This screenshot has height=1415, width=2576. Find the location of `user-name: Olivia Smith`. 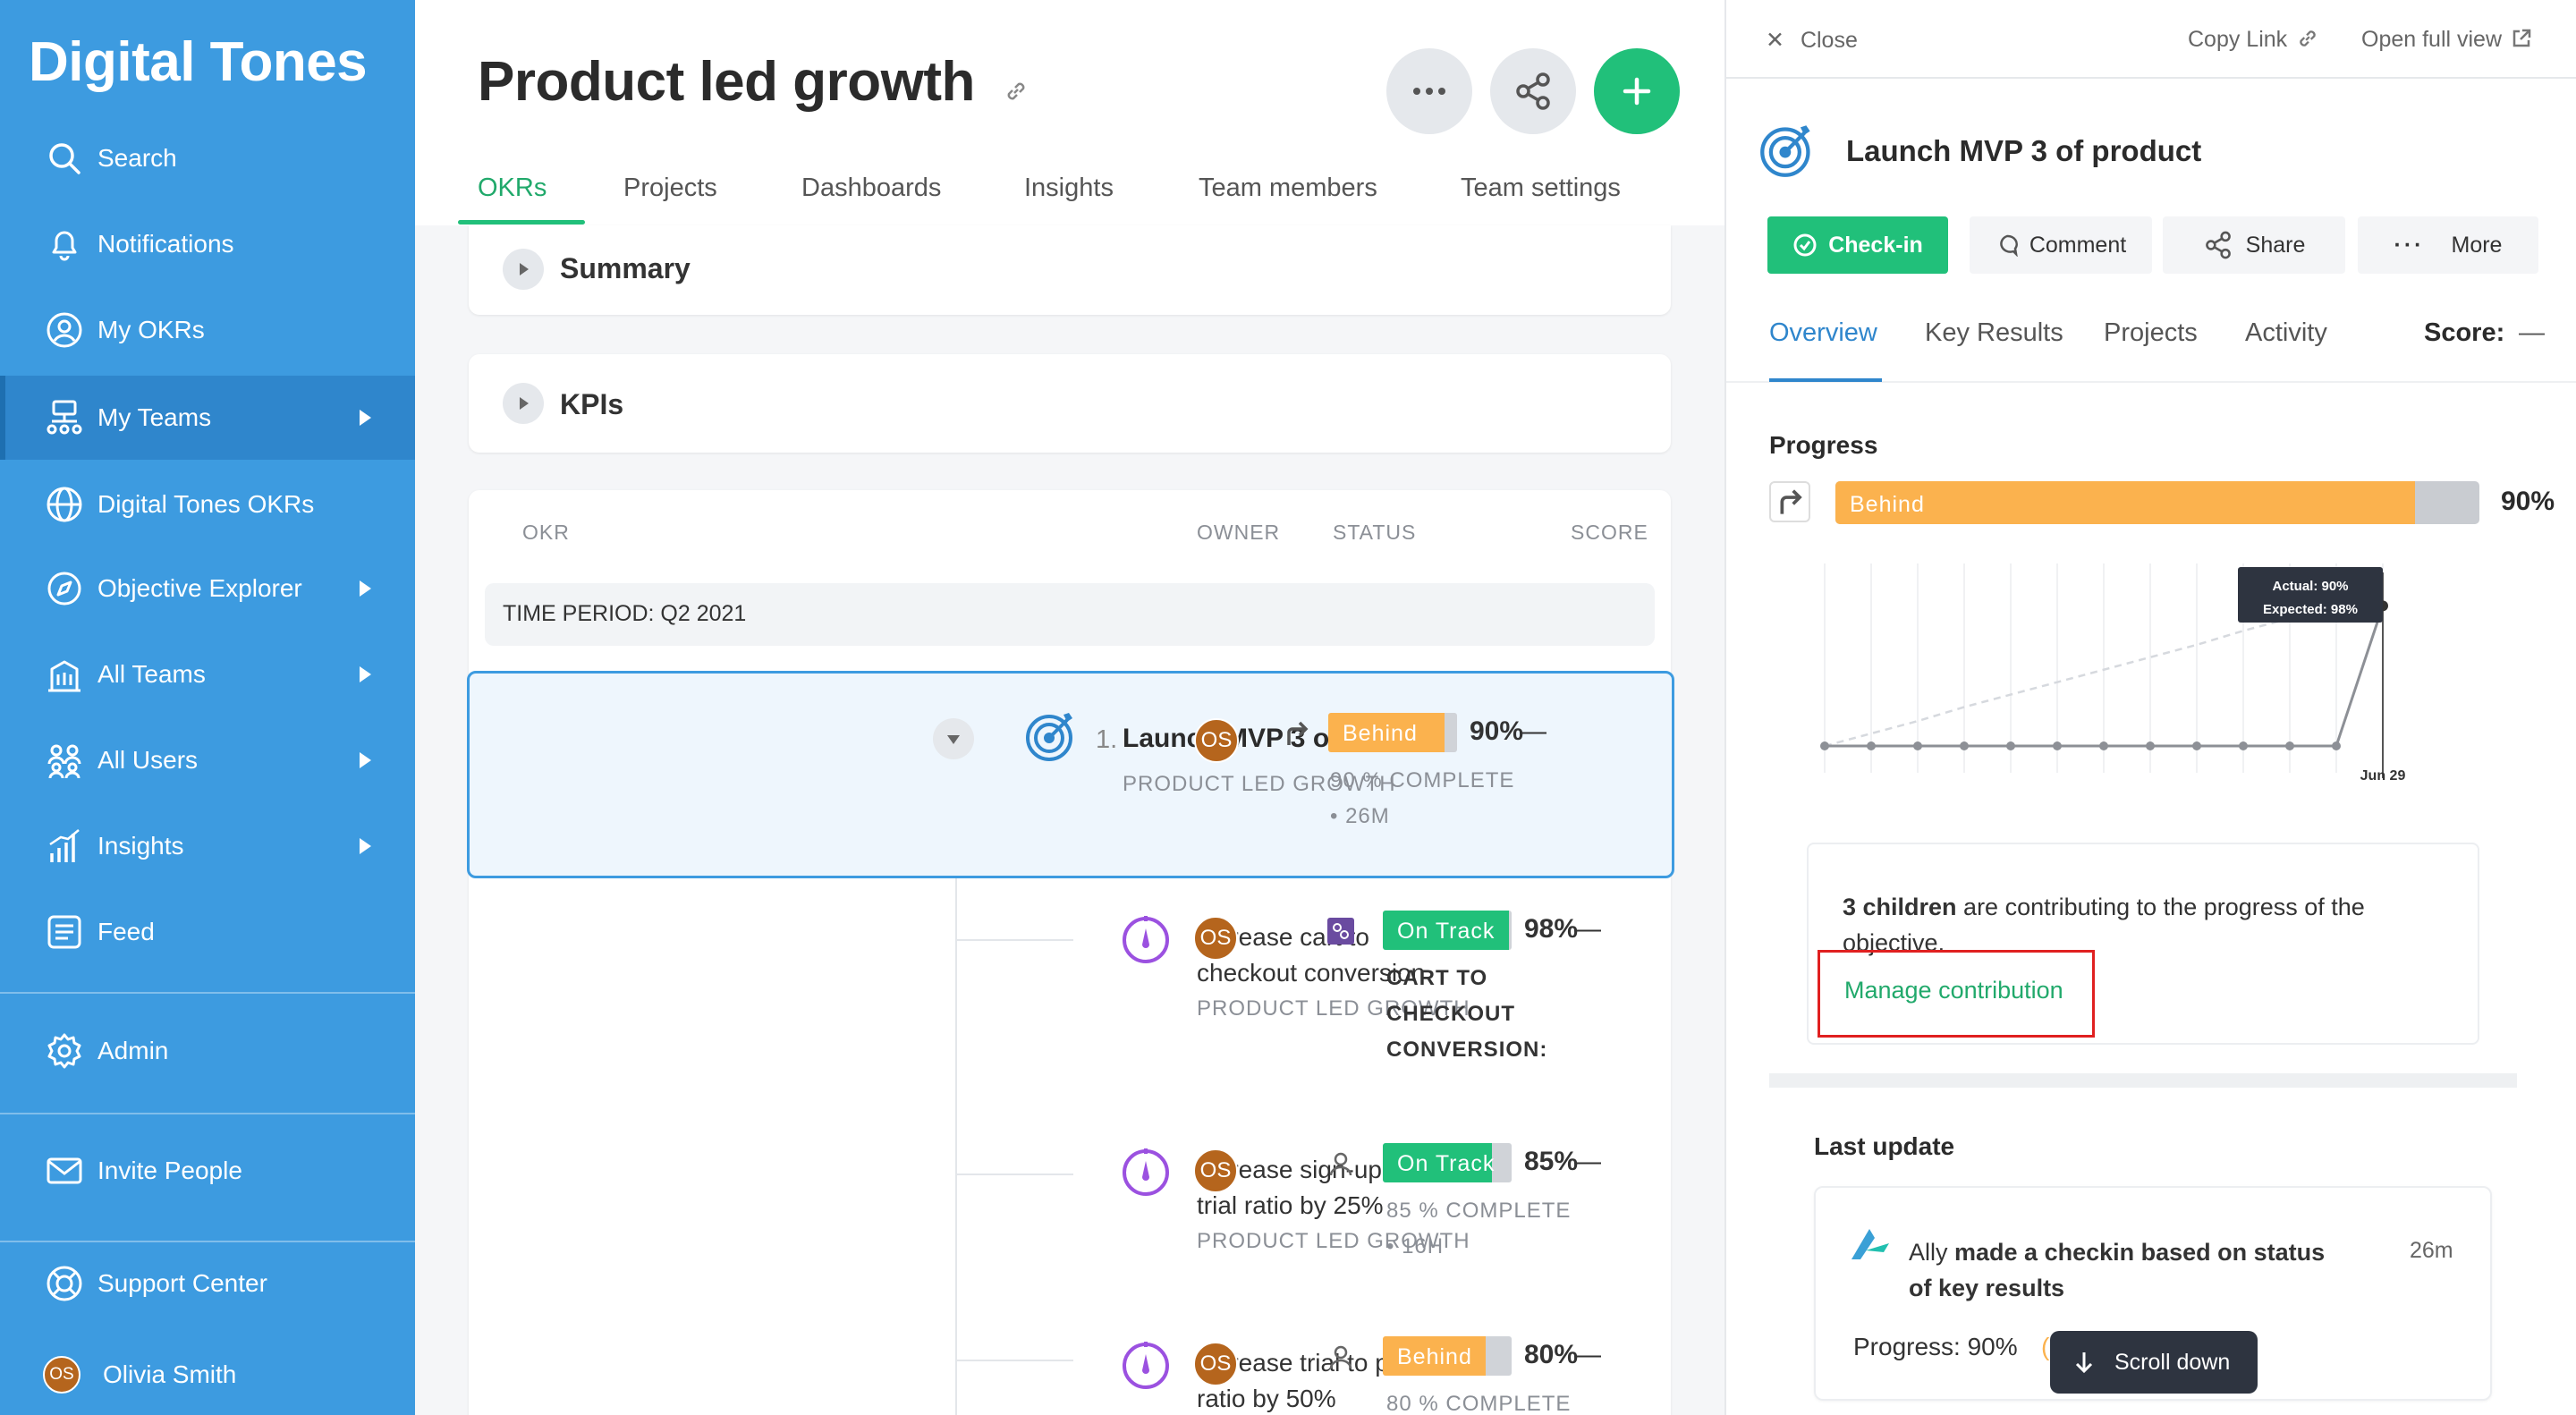

user-name: Olivia Smith is located at coordinates (170, 1374).